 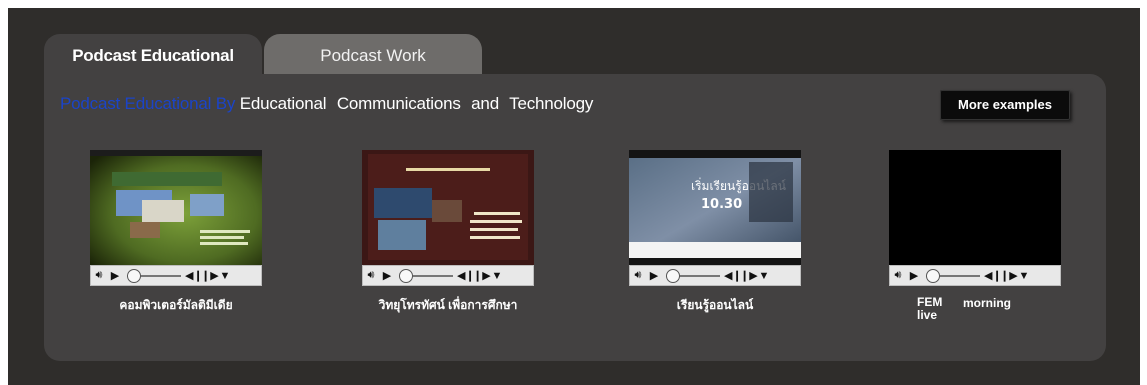 I want to click on video-item: 🔊︎ ▶ ◀❙ ❙▶ ▼ คอมพิวเตอร์มัลติมีเดีย, so click(x=176, y=232).